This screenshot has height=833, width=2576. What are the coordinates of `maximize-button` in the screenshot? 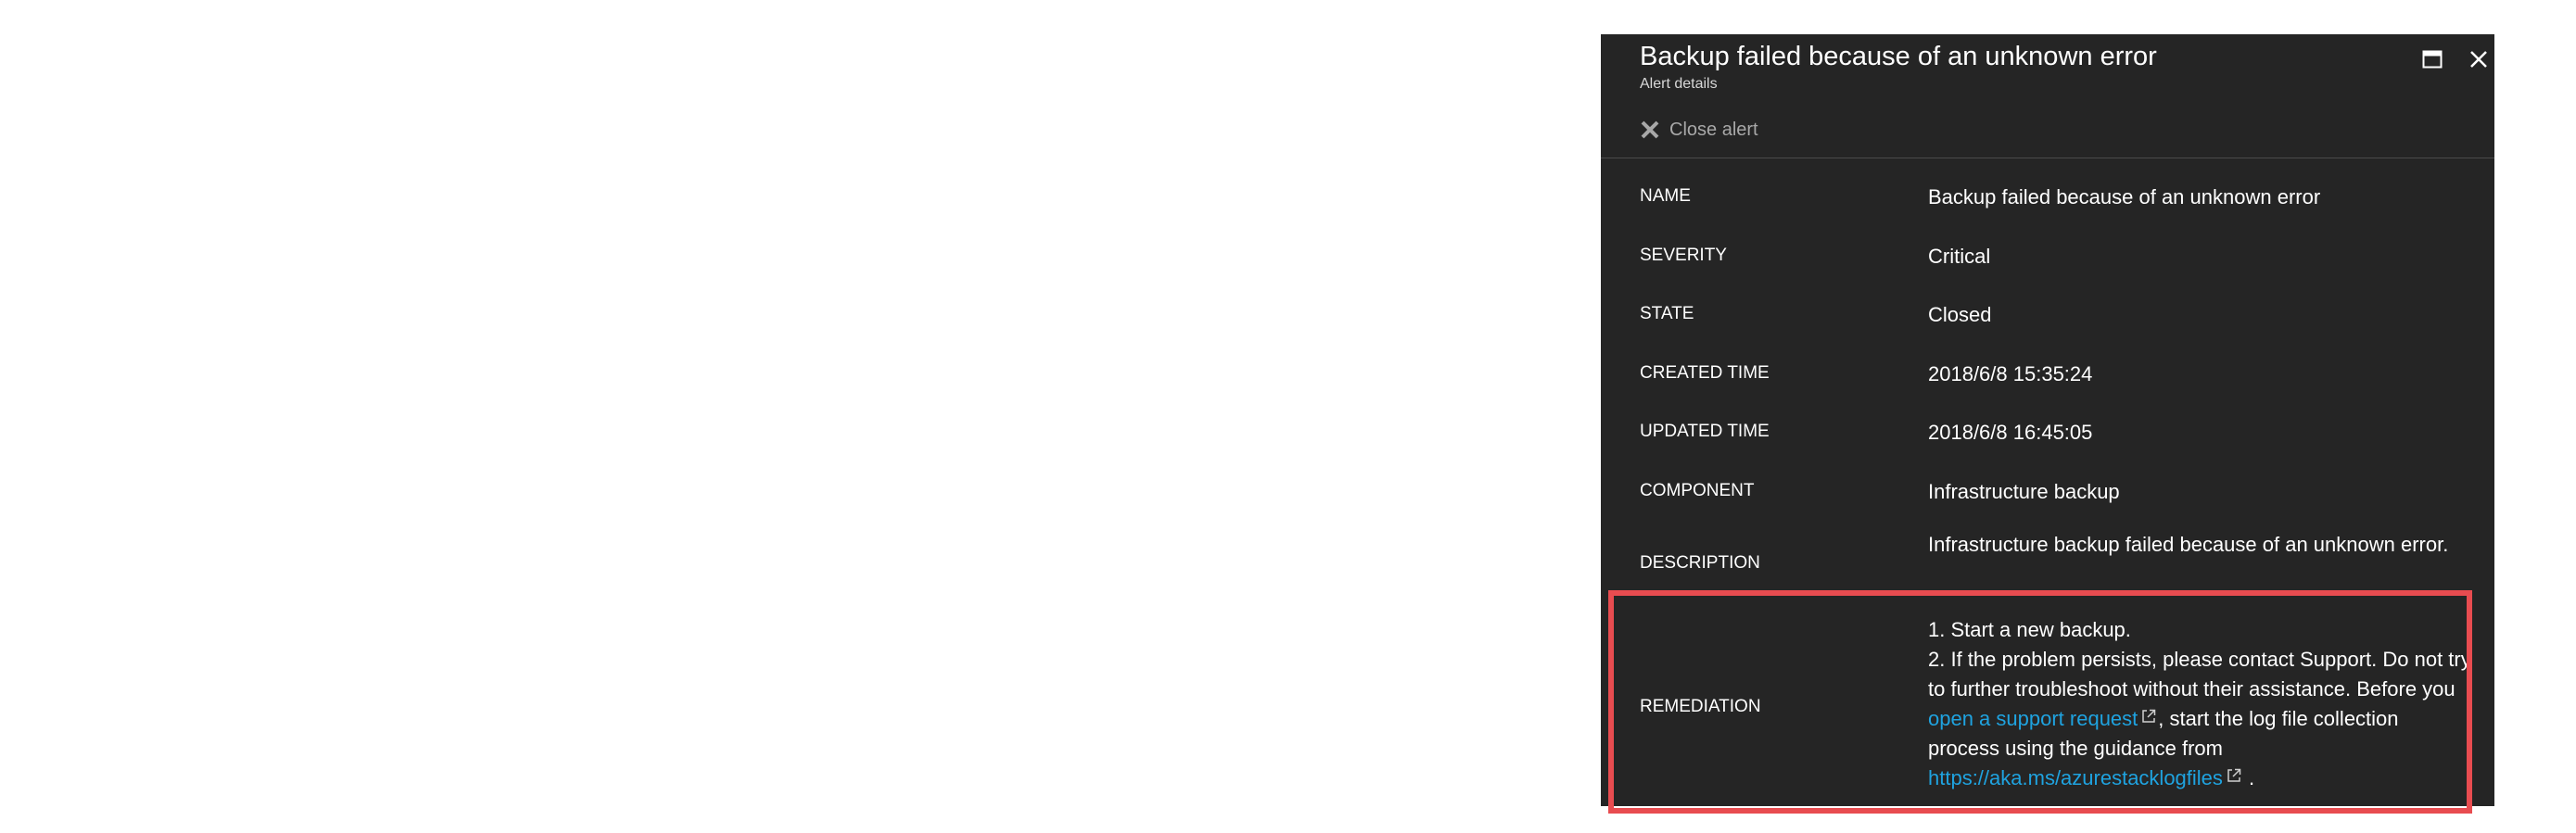 It's located at (2432, 60).